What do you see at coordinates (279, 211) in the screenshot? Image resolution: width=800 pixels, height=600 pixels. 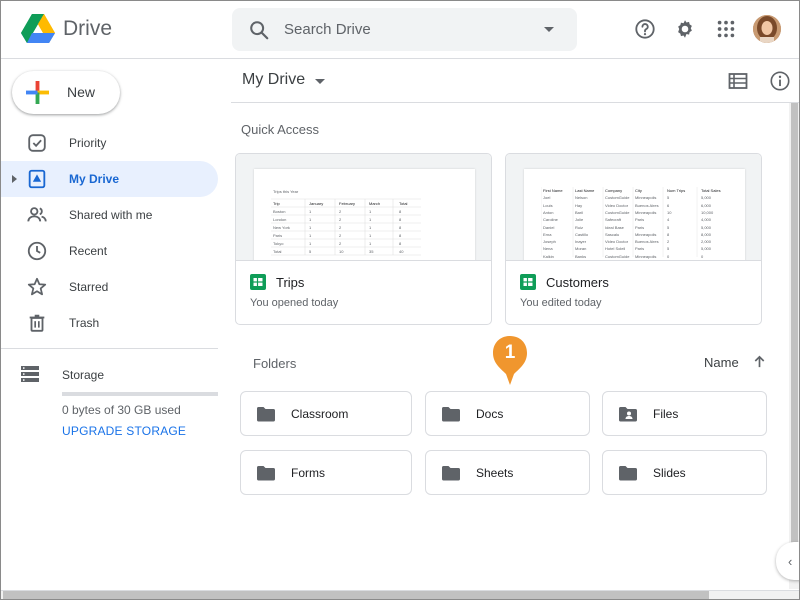 I see `preview-cell: Boston` at bounding box center [279, 211].